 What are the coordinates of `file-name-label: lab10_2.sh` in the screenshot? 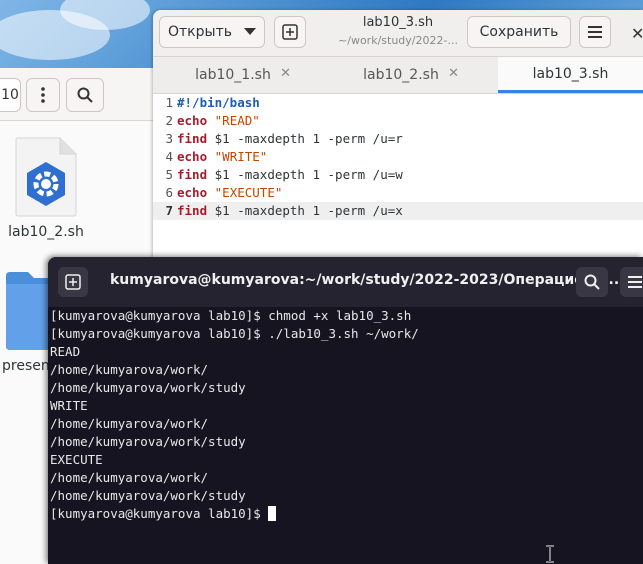 It's located at (46, 232).